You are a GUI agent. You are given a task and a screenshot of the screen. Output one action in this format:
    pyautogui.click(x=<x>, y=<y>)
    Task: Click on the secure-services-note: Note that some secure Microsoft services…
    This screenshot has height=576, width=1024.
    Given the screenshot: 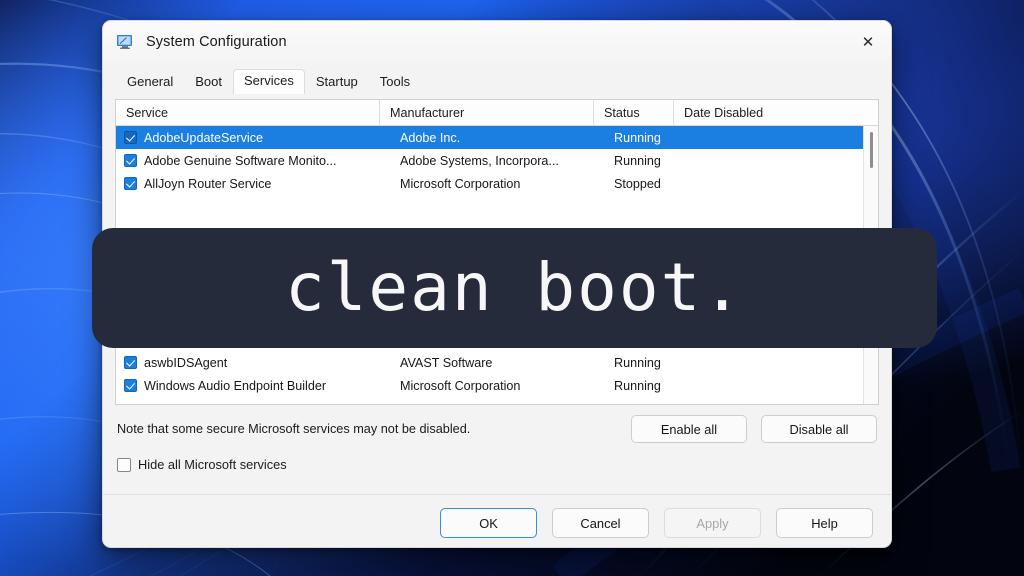 What is the action you would take?
    pyautogui.click(x=294, y=429)
    